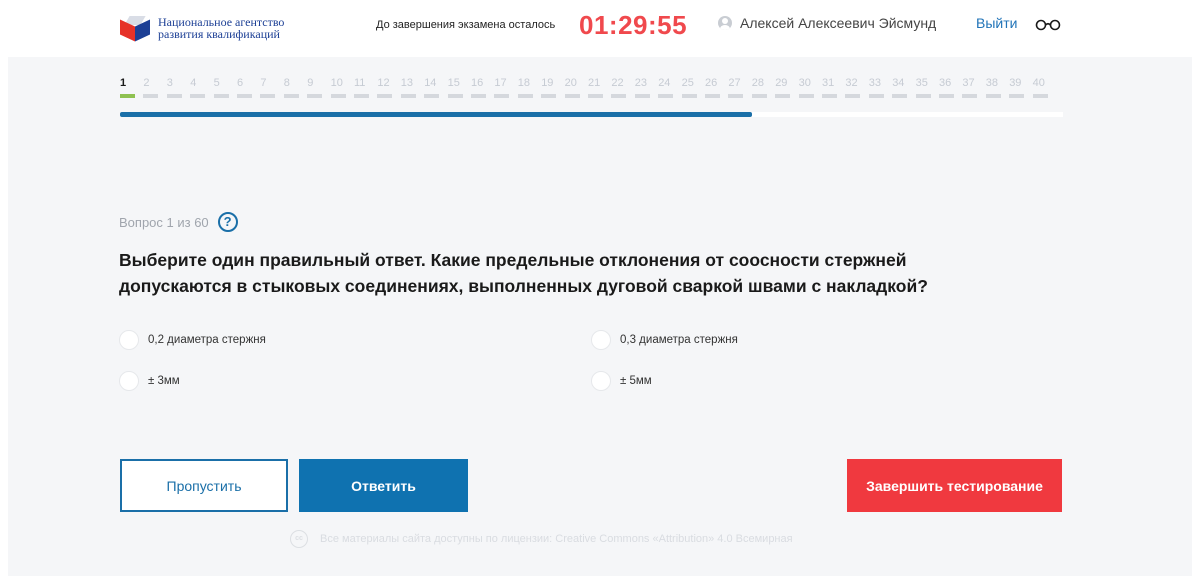 This screenshot has width=1200, height=576. Describe the element at coordinates (458, 83) in the screenshot. I see `question-number-15: 15` at that location.